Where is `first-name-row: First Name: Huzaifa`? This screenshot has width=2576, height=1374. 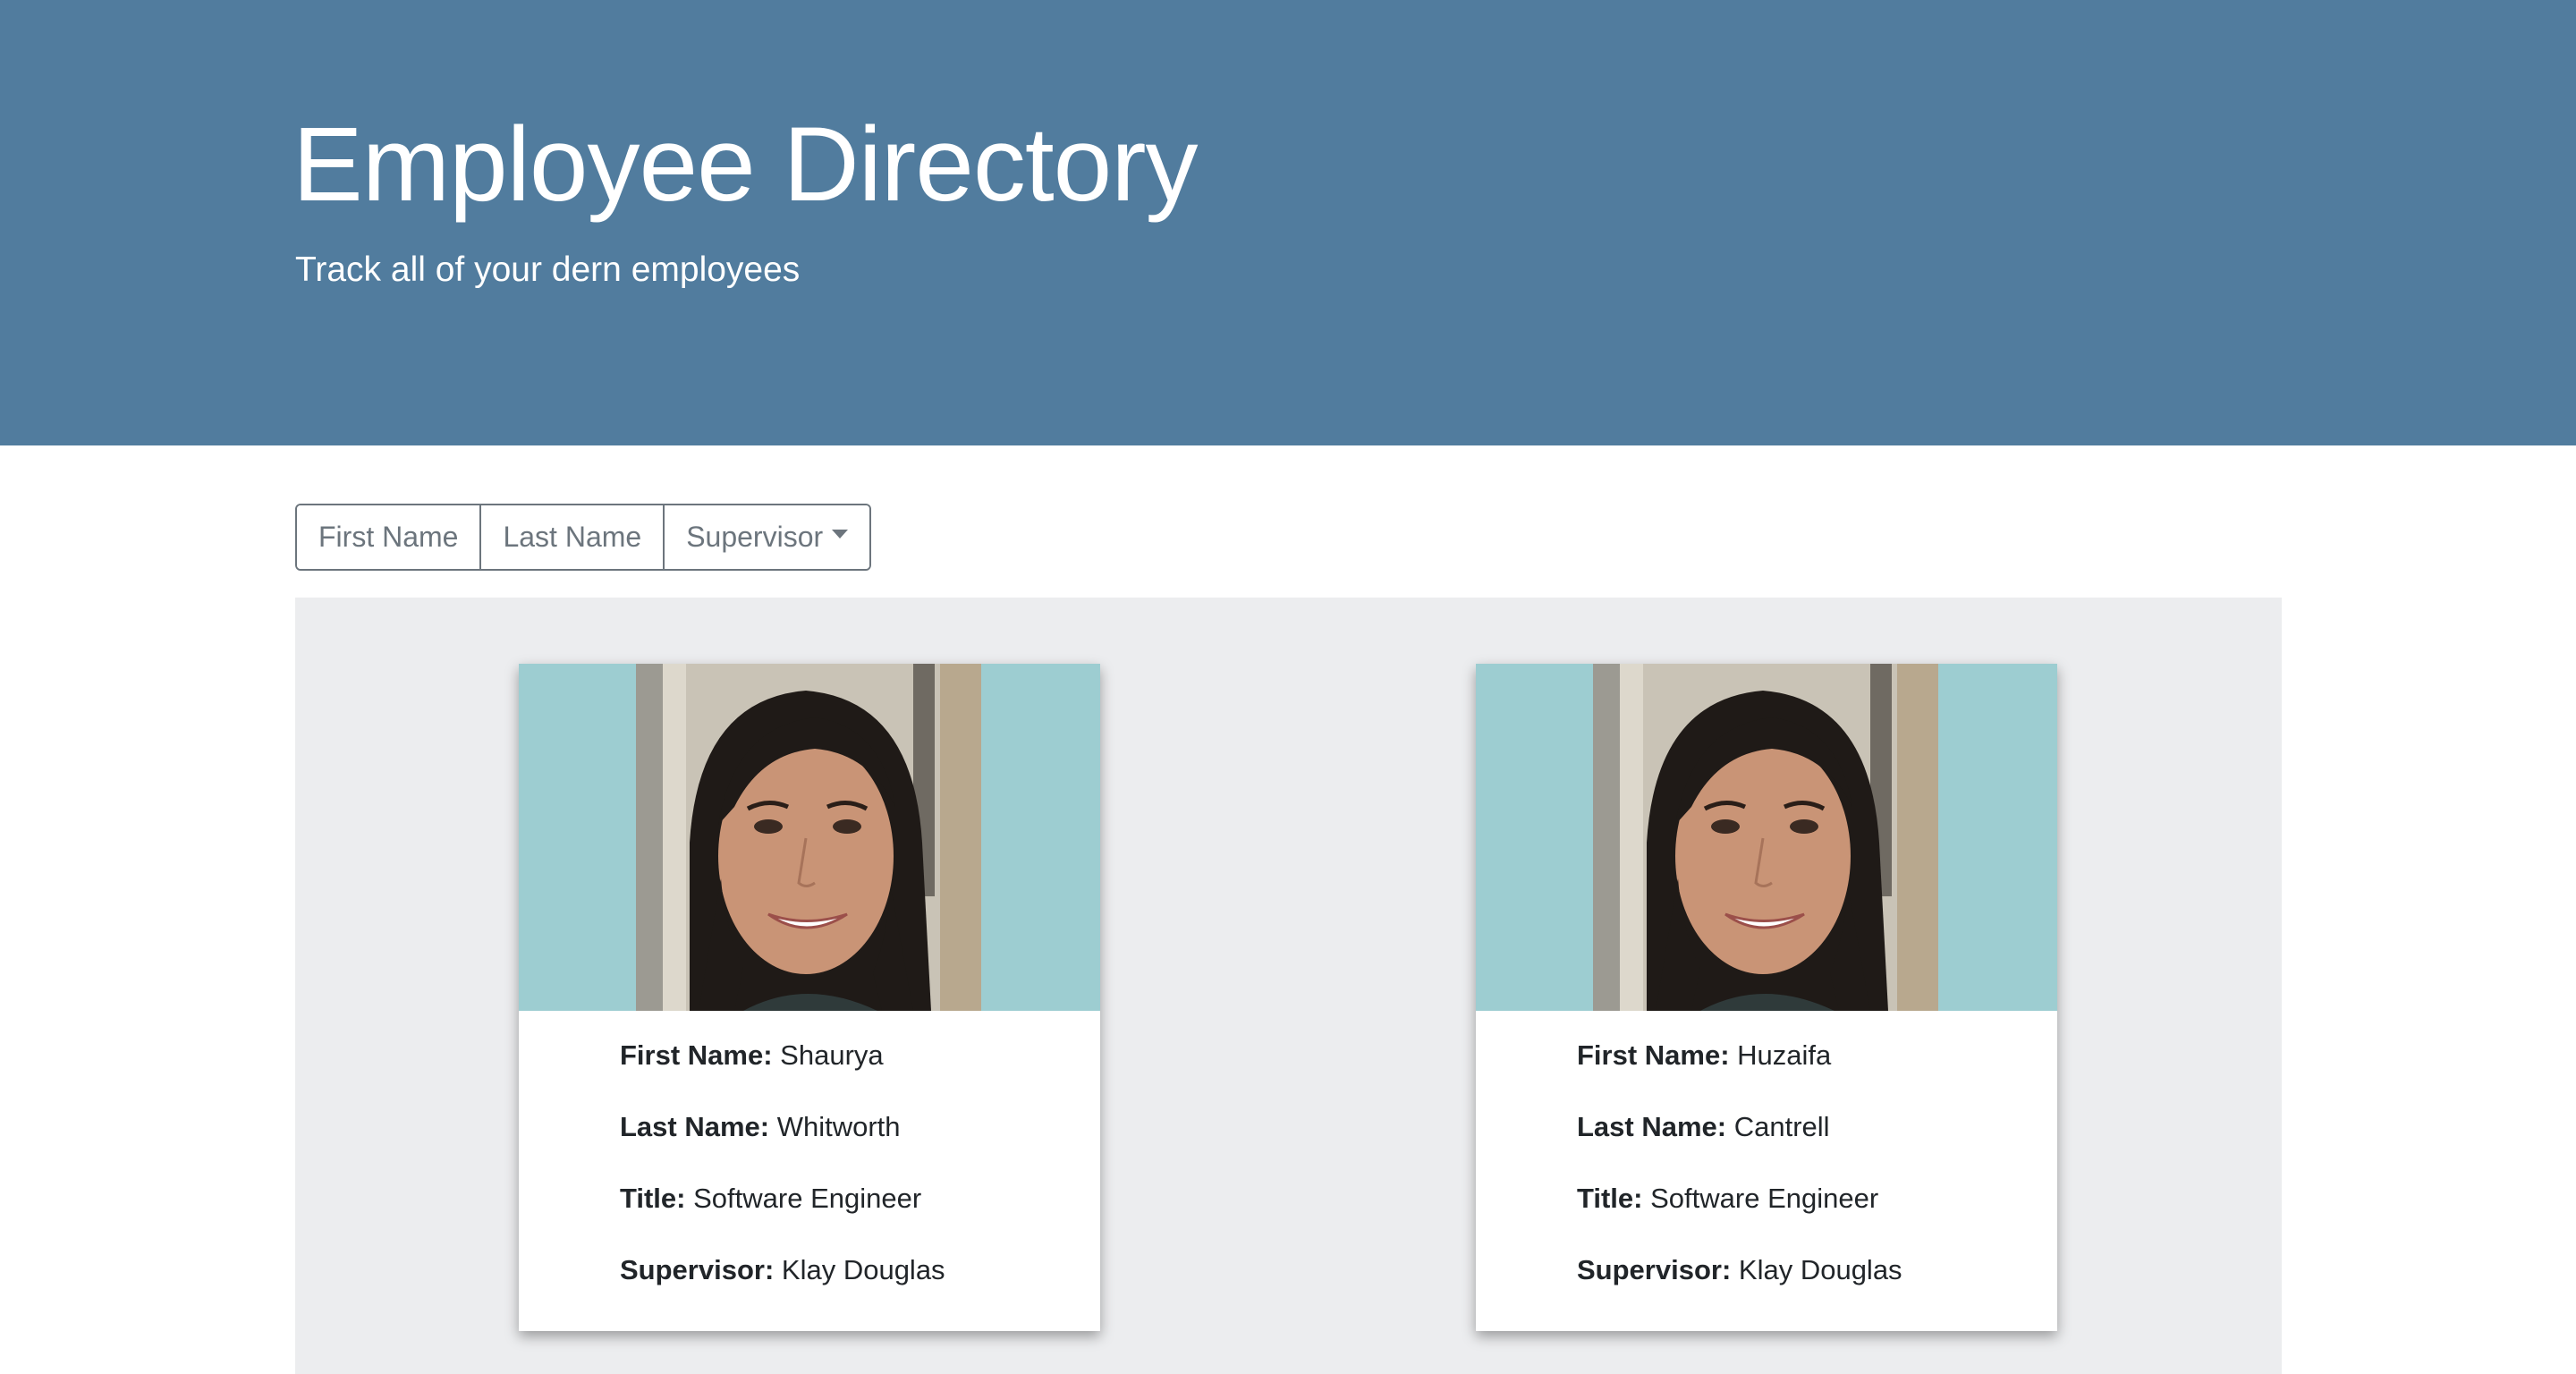
first-name-row: First Name: Huzaifa is located at coordinates (1739, 1073).